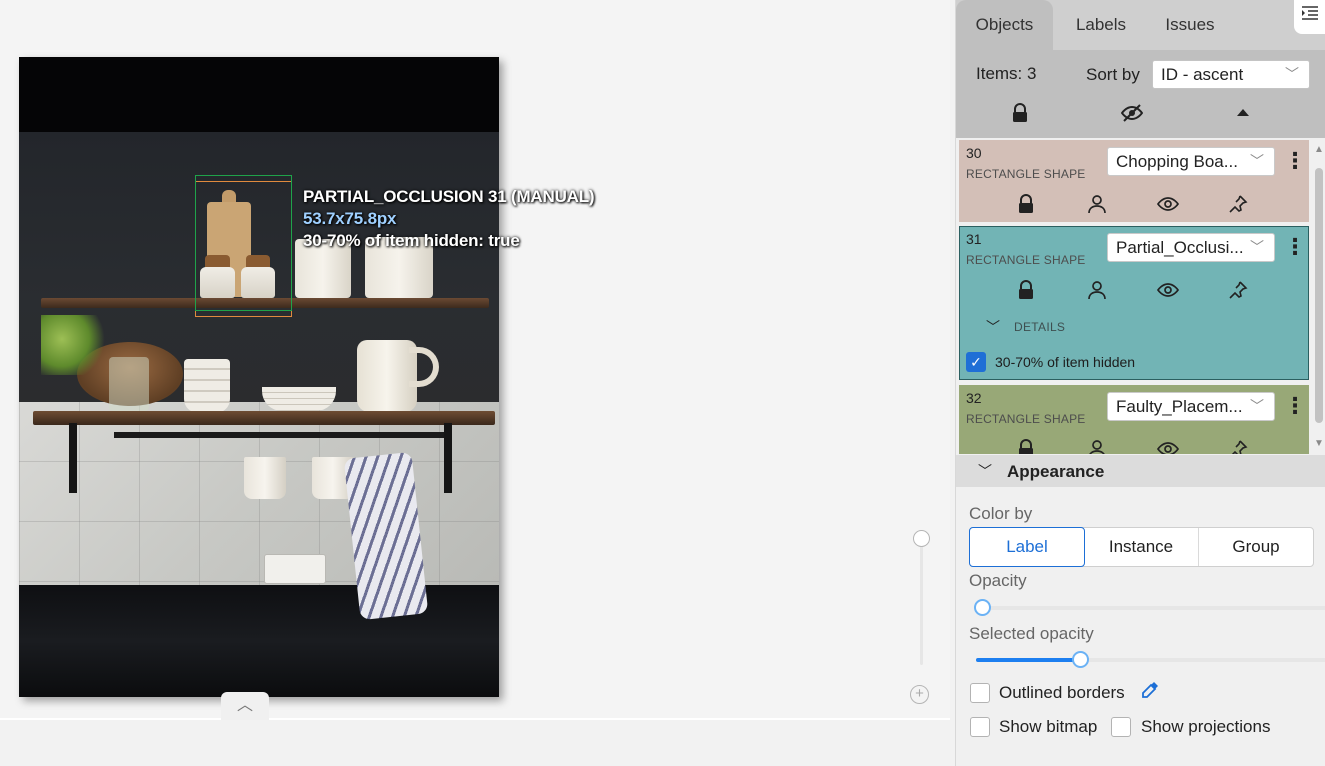  What do you see at coordinates (1190, 25) in the screenshot?
I see `tab-issues: Issues` at bounding box center [1190, 25].